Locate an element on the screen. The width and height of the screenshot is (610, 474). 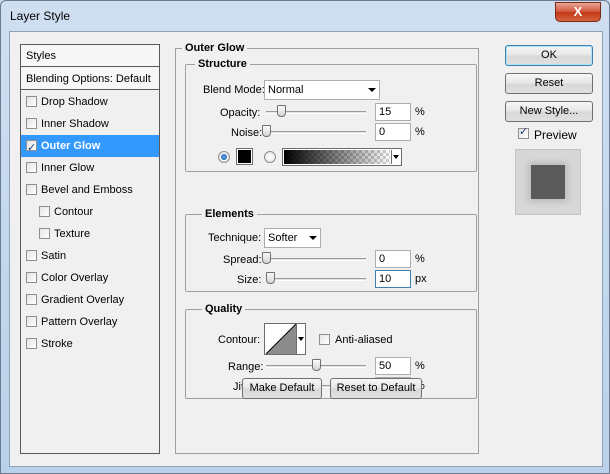
gradient-radio is located at coordinates (270, 157).